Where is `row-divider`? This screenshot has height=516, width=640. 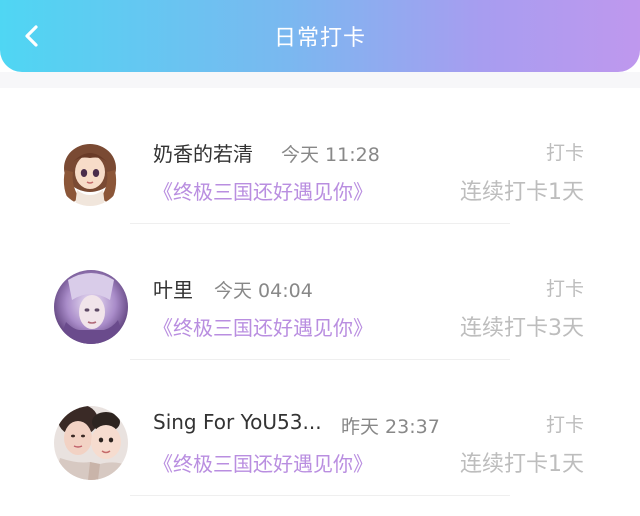
row-divider is located at coordinates (320, 495).